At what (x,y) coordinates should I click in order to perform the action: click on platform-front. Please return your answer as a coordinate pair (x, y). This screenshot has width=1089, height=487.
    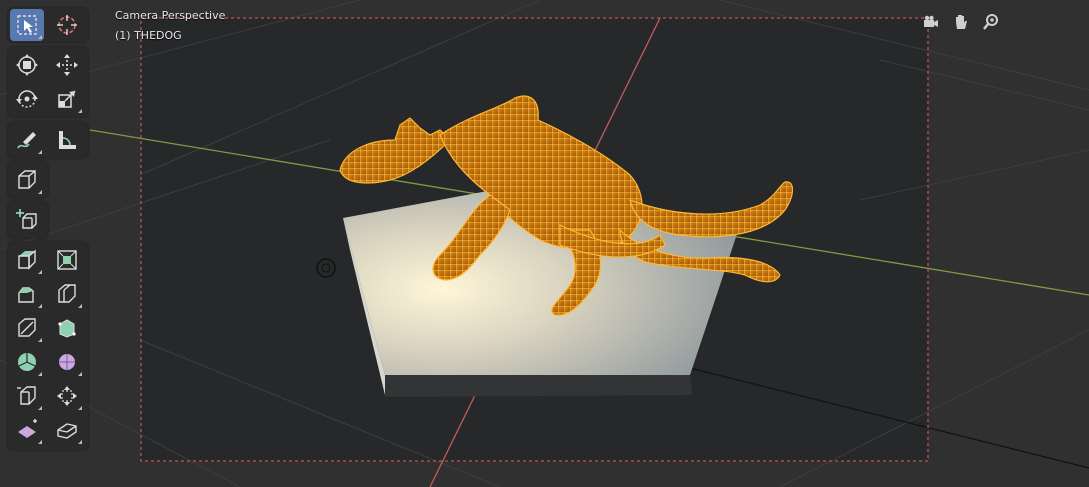
    Looking at the image, I should click on (538, 386).